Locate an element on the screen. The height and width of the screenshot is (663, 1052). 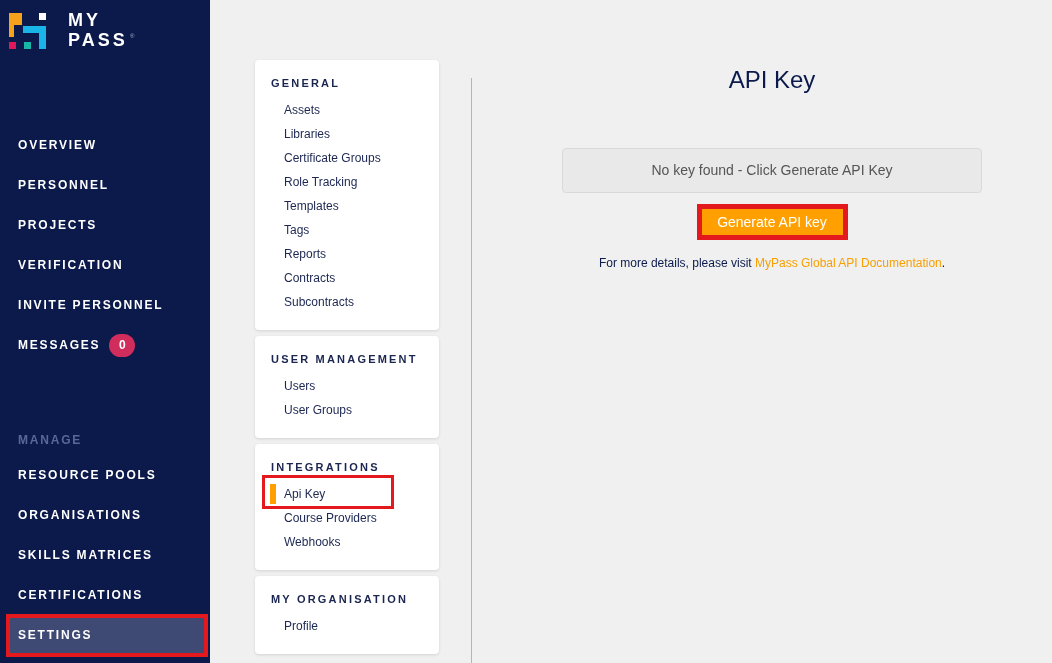
details-text: For more details, please visit MyPass Global API Documentation. is located at coordinates (772, 263).